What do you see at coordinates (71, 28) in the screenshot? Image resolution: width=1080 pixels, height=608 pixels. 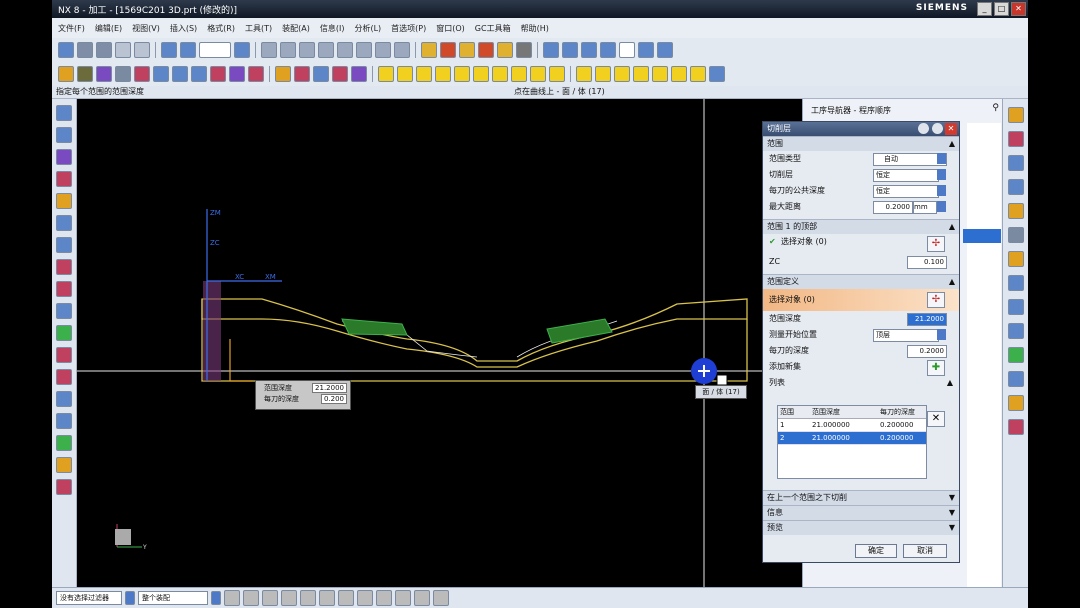 I see `menu-file: 文件(F)` at bounding box center [71, 28].